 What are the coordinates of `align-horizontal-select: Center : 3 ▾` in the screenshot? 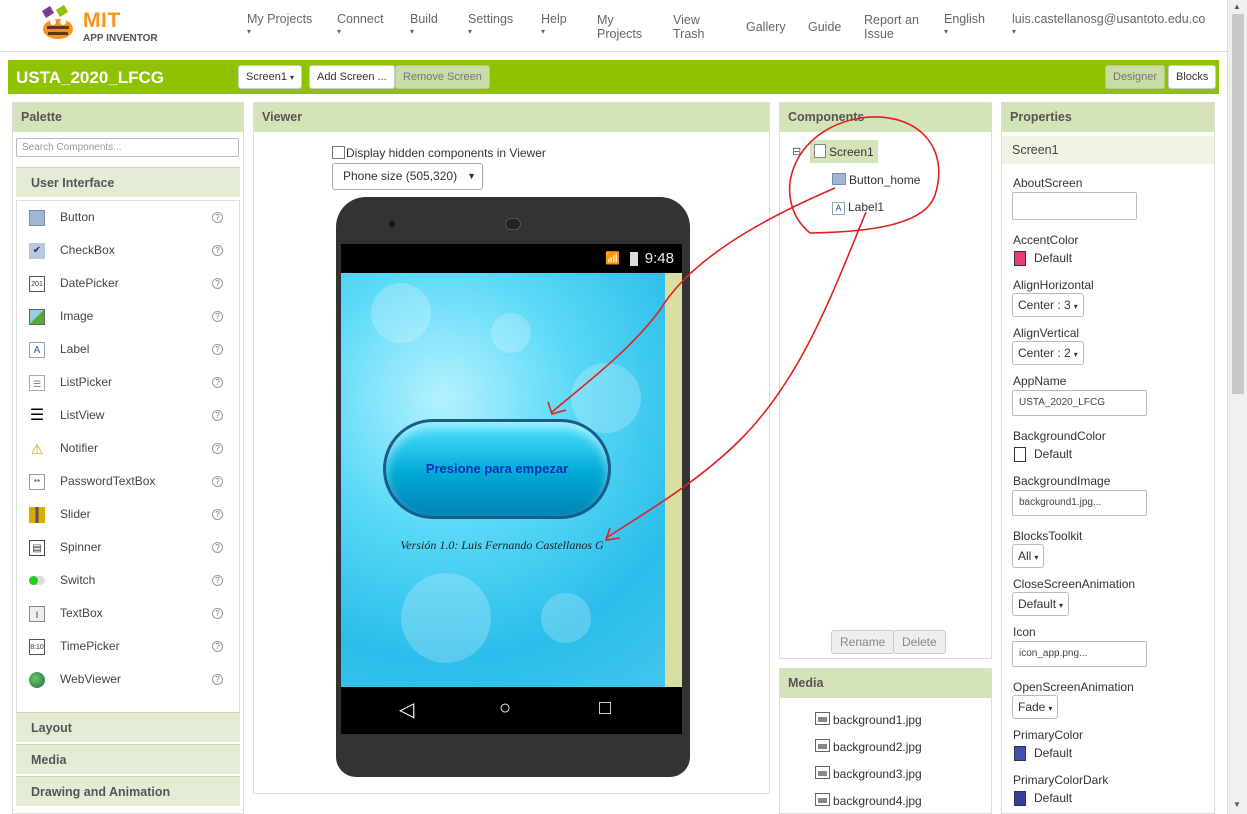 It's located at (1048, 305).